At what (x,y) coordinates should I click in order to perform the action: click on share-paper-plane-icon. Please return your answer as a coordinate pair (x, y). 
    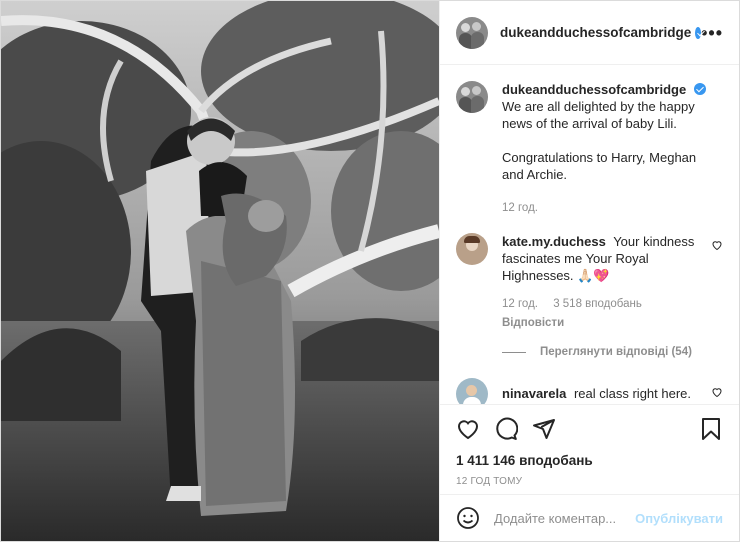
    Looking at the image, I should click on (544, 429).